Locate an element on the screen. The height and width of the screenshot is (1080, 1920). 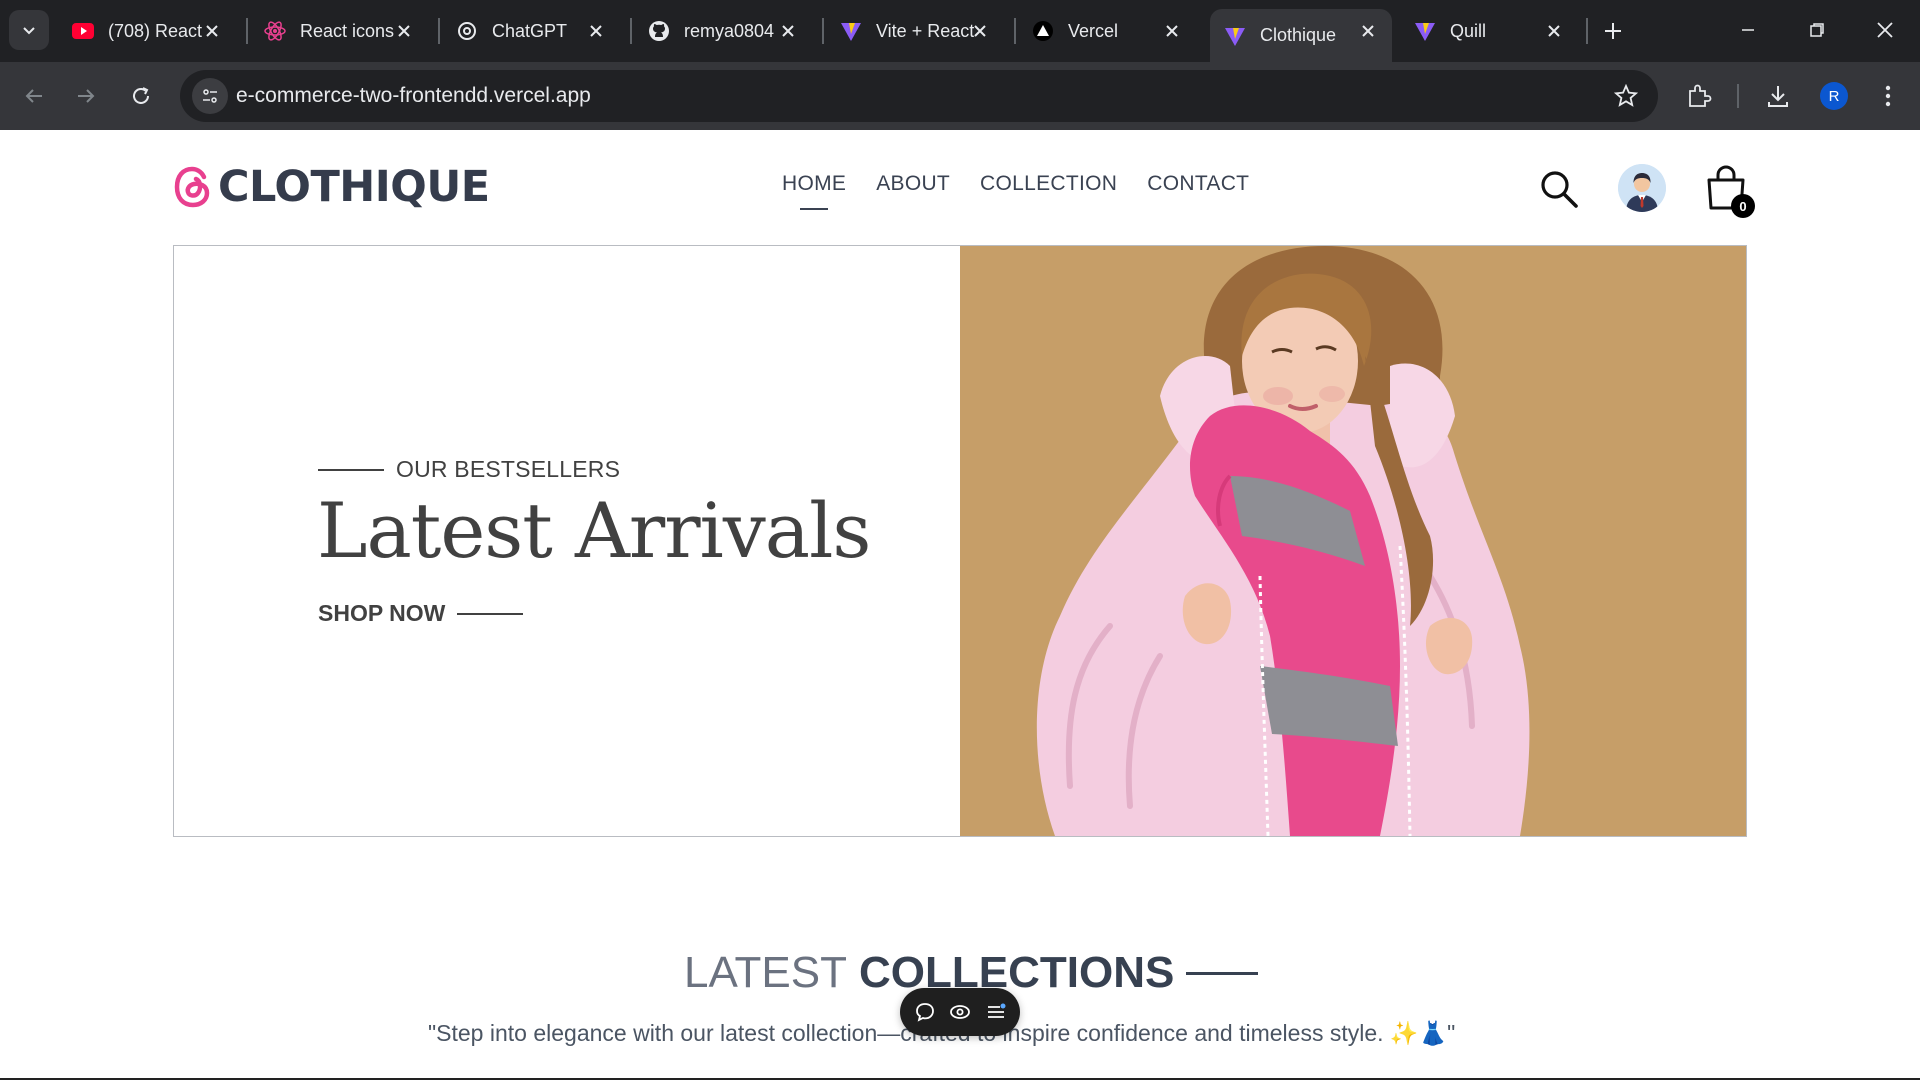
shop-now-link: SHOP NOW is located at coordinates (421, 613).